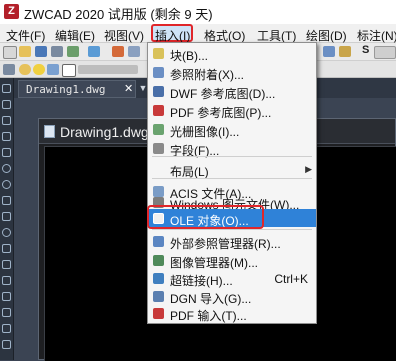 The height and width of the screenshot is (361, 396). I want to click on menu-view: 视图(V), so click(124, 35).